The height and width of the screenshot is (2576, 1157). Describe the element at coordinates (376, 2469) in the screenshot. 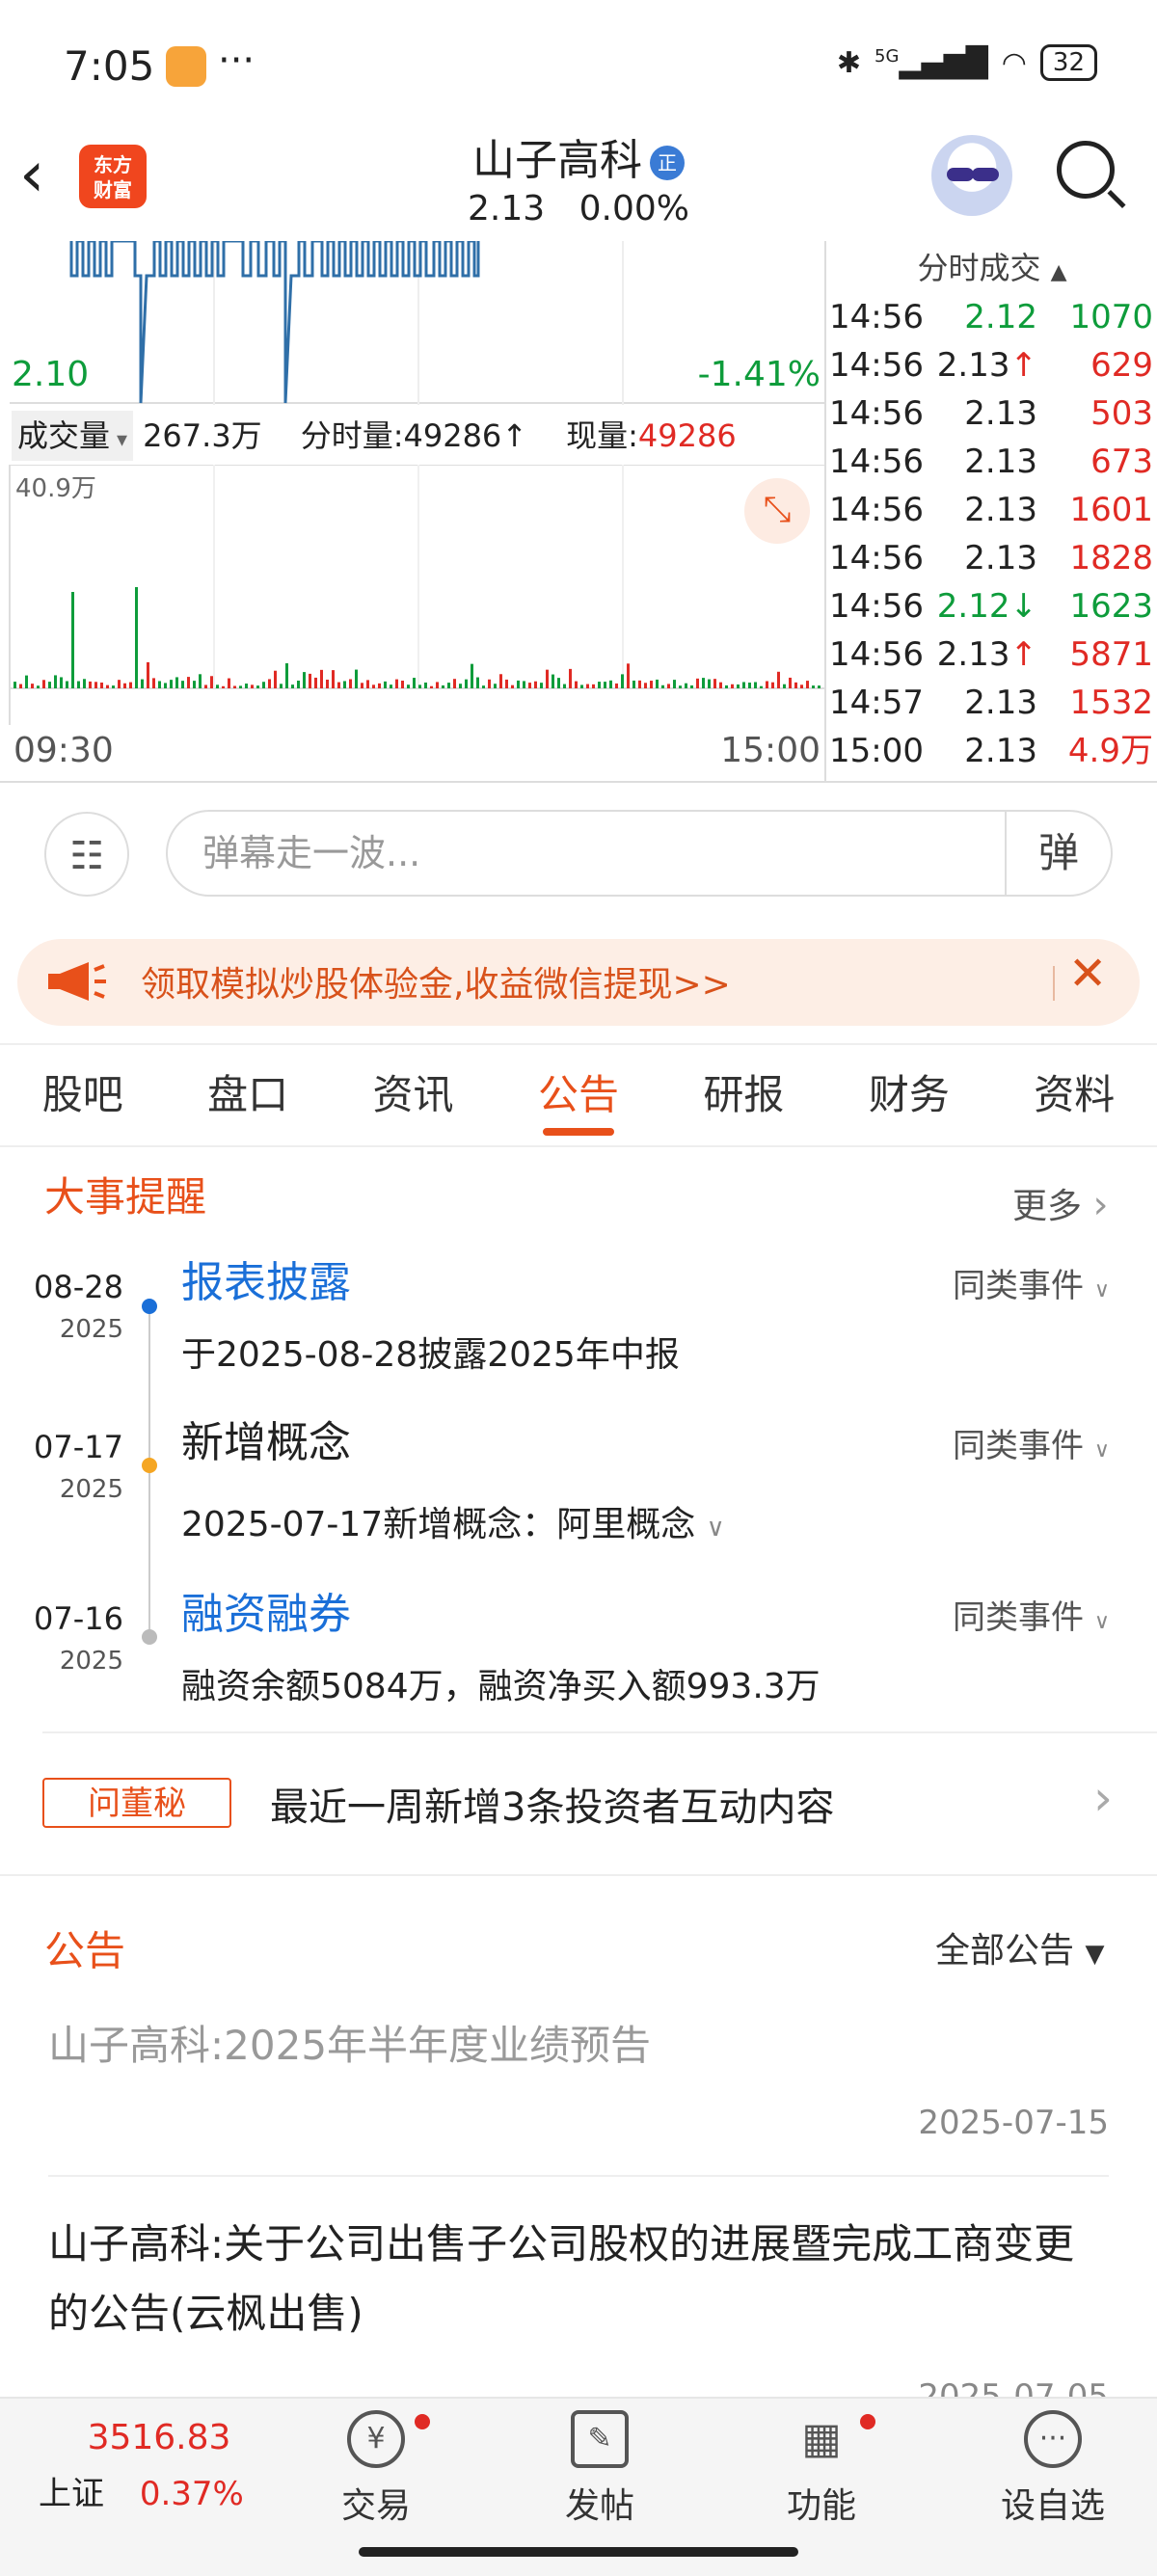

I see `nav-trade: ¥ 交易` at that location.